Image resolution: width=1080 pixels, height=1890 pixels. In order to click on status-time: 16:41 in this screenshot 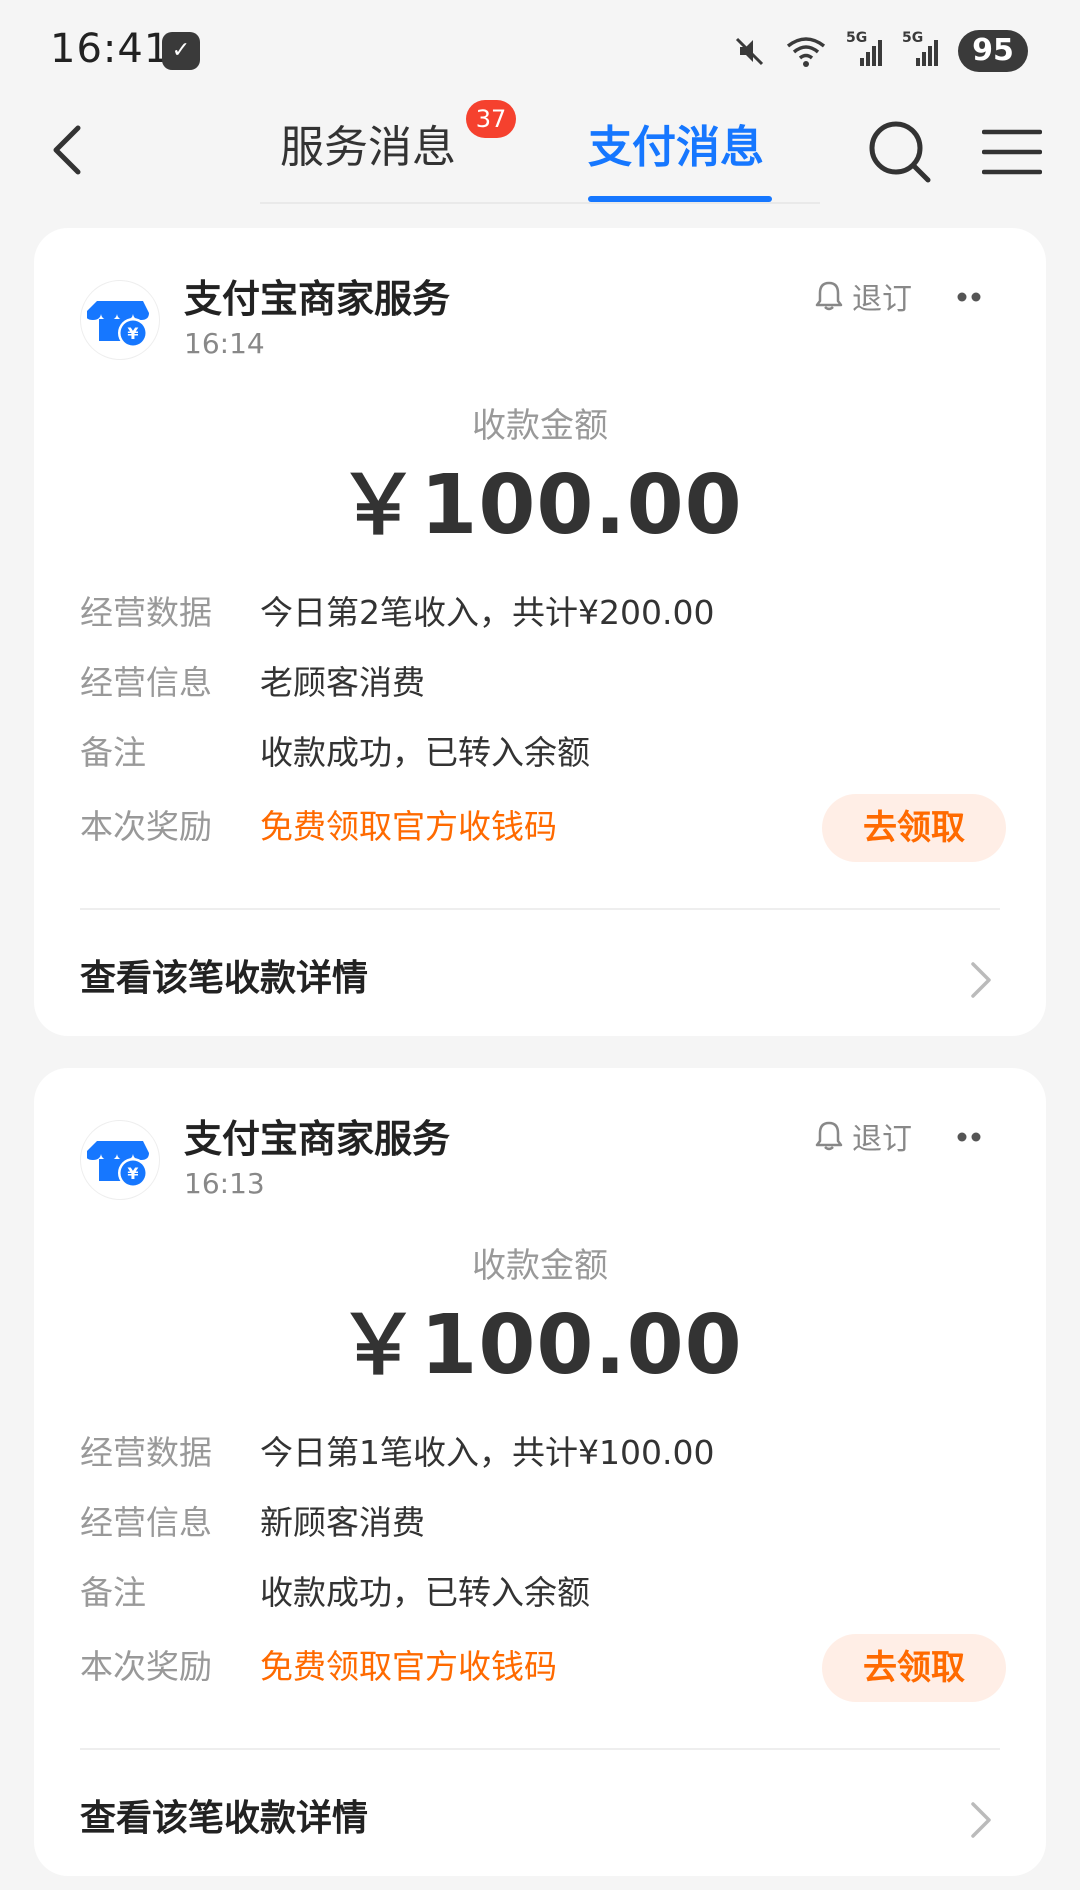, I will do `click(110, 49)`.